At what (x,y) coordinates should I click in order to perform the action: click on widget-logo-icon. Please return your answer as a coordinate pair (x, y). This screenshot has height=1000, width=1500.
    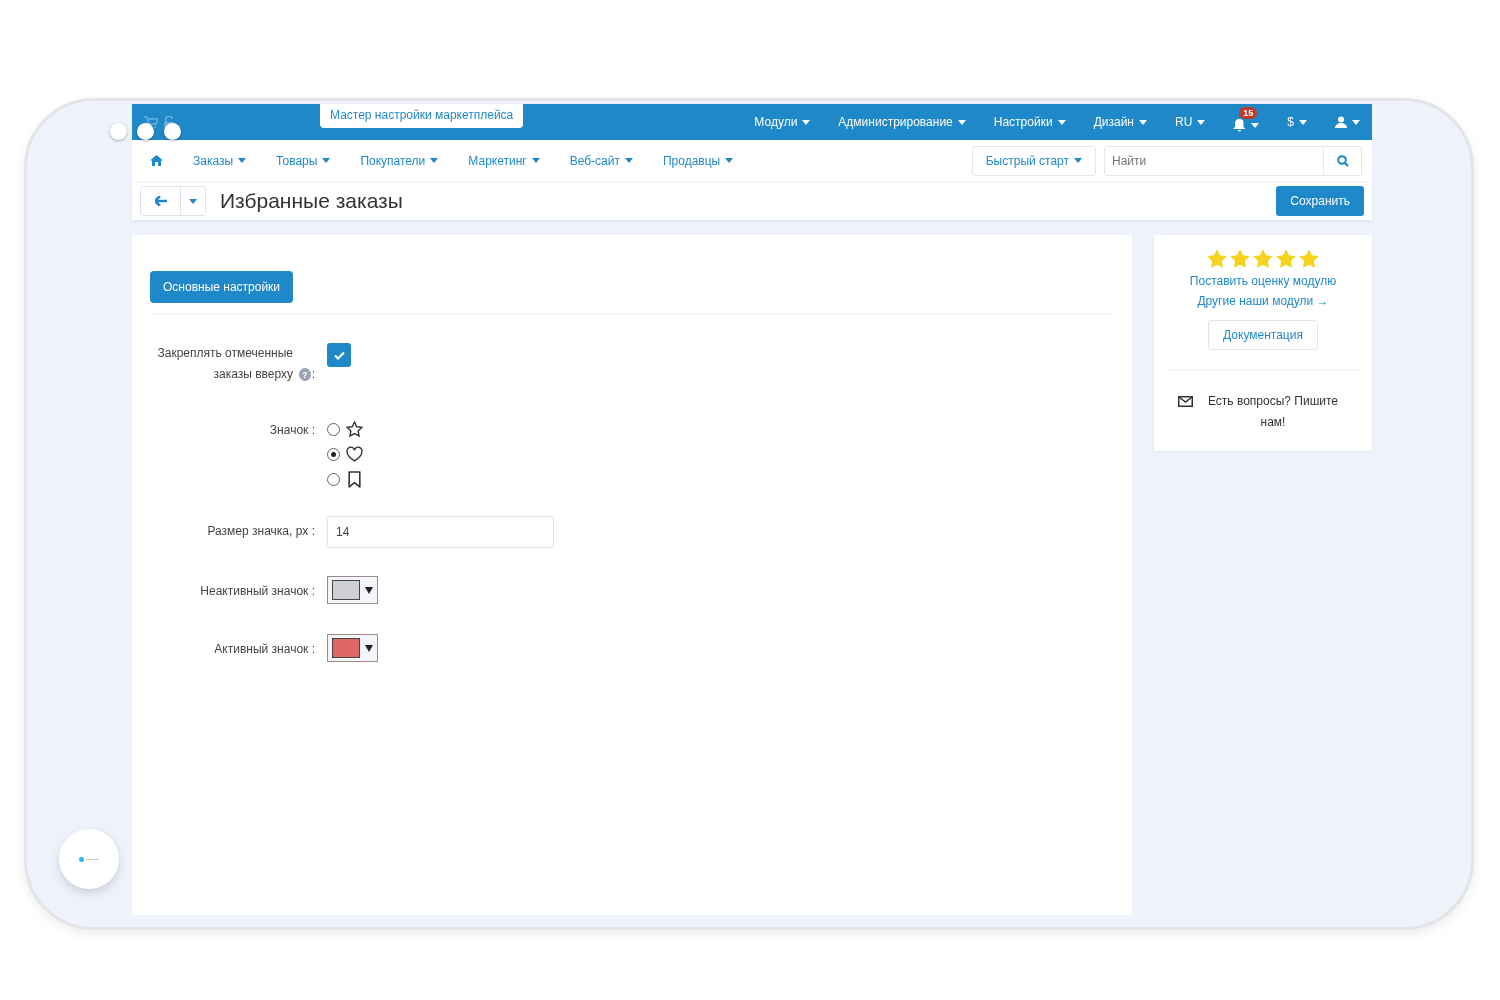
    Looking at the image, I should click on (89, 859).